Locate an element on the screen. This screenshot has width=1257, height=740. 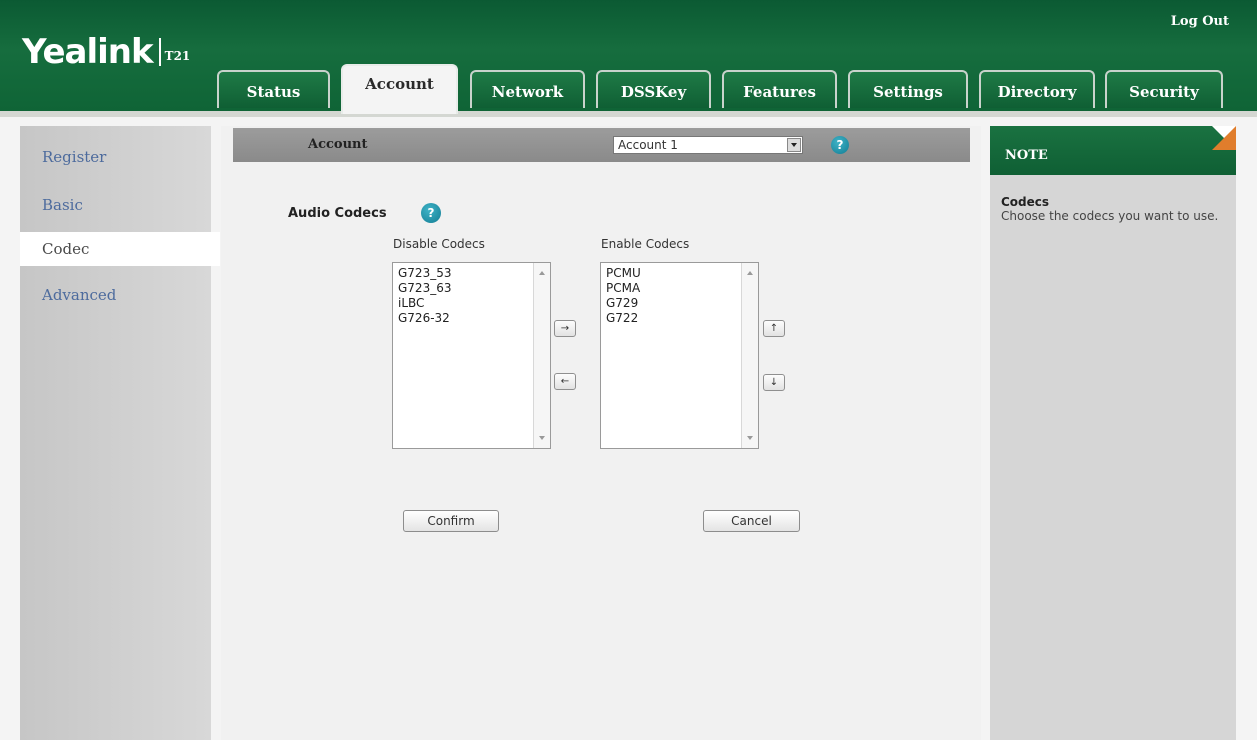
account-label: Account is located at coordinates (338, 144).